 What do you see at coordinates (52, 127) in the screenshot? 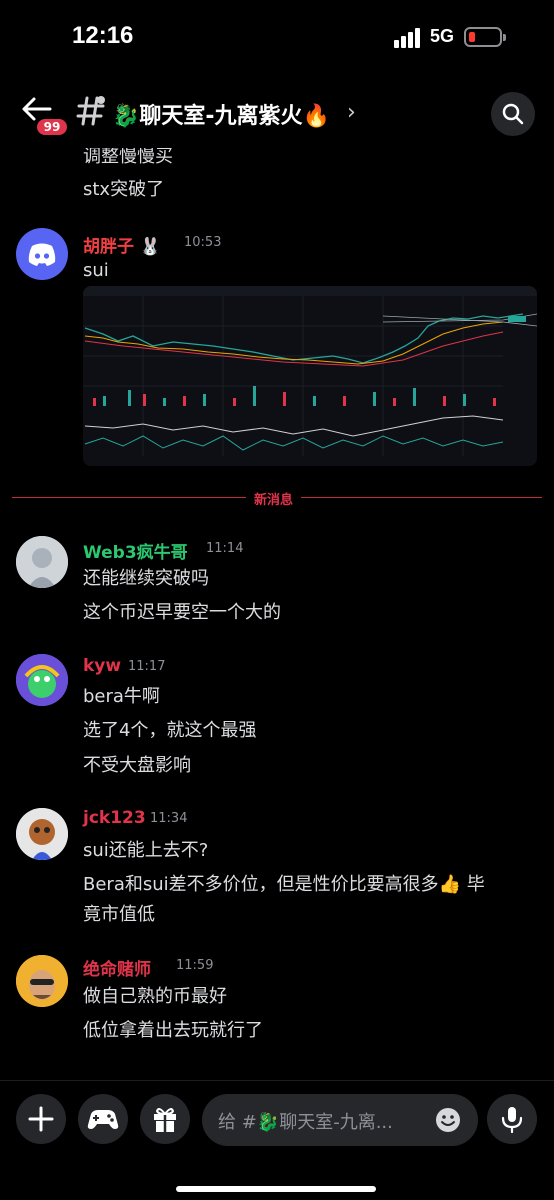
I see `unread-badge: 99` at bounding box center [52, 127].